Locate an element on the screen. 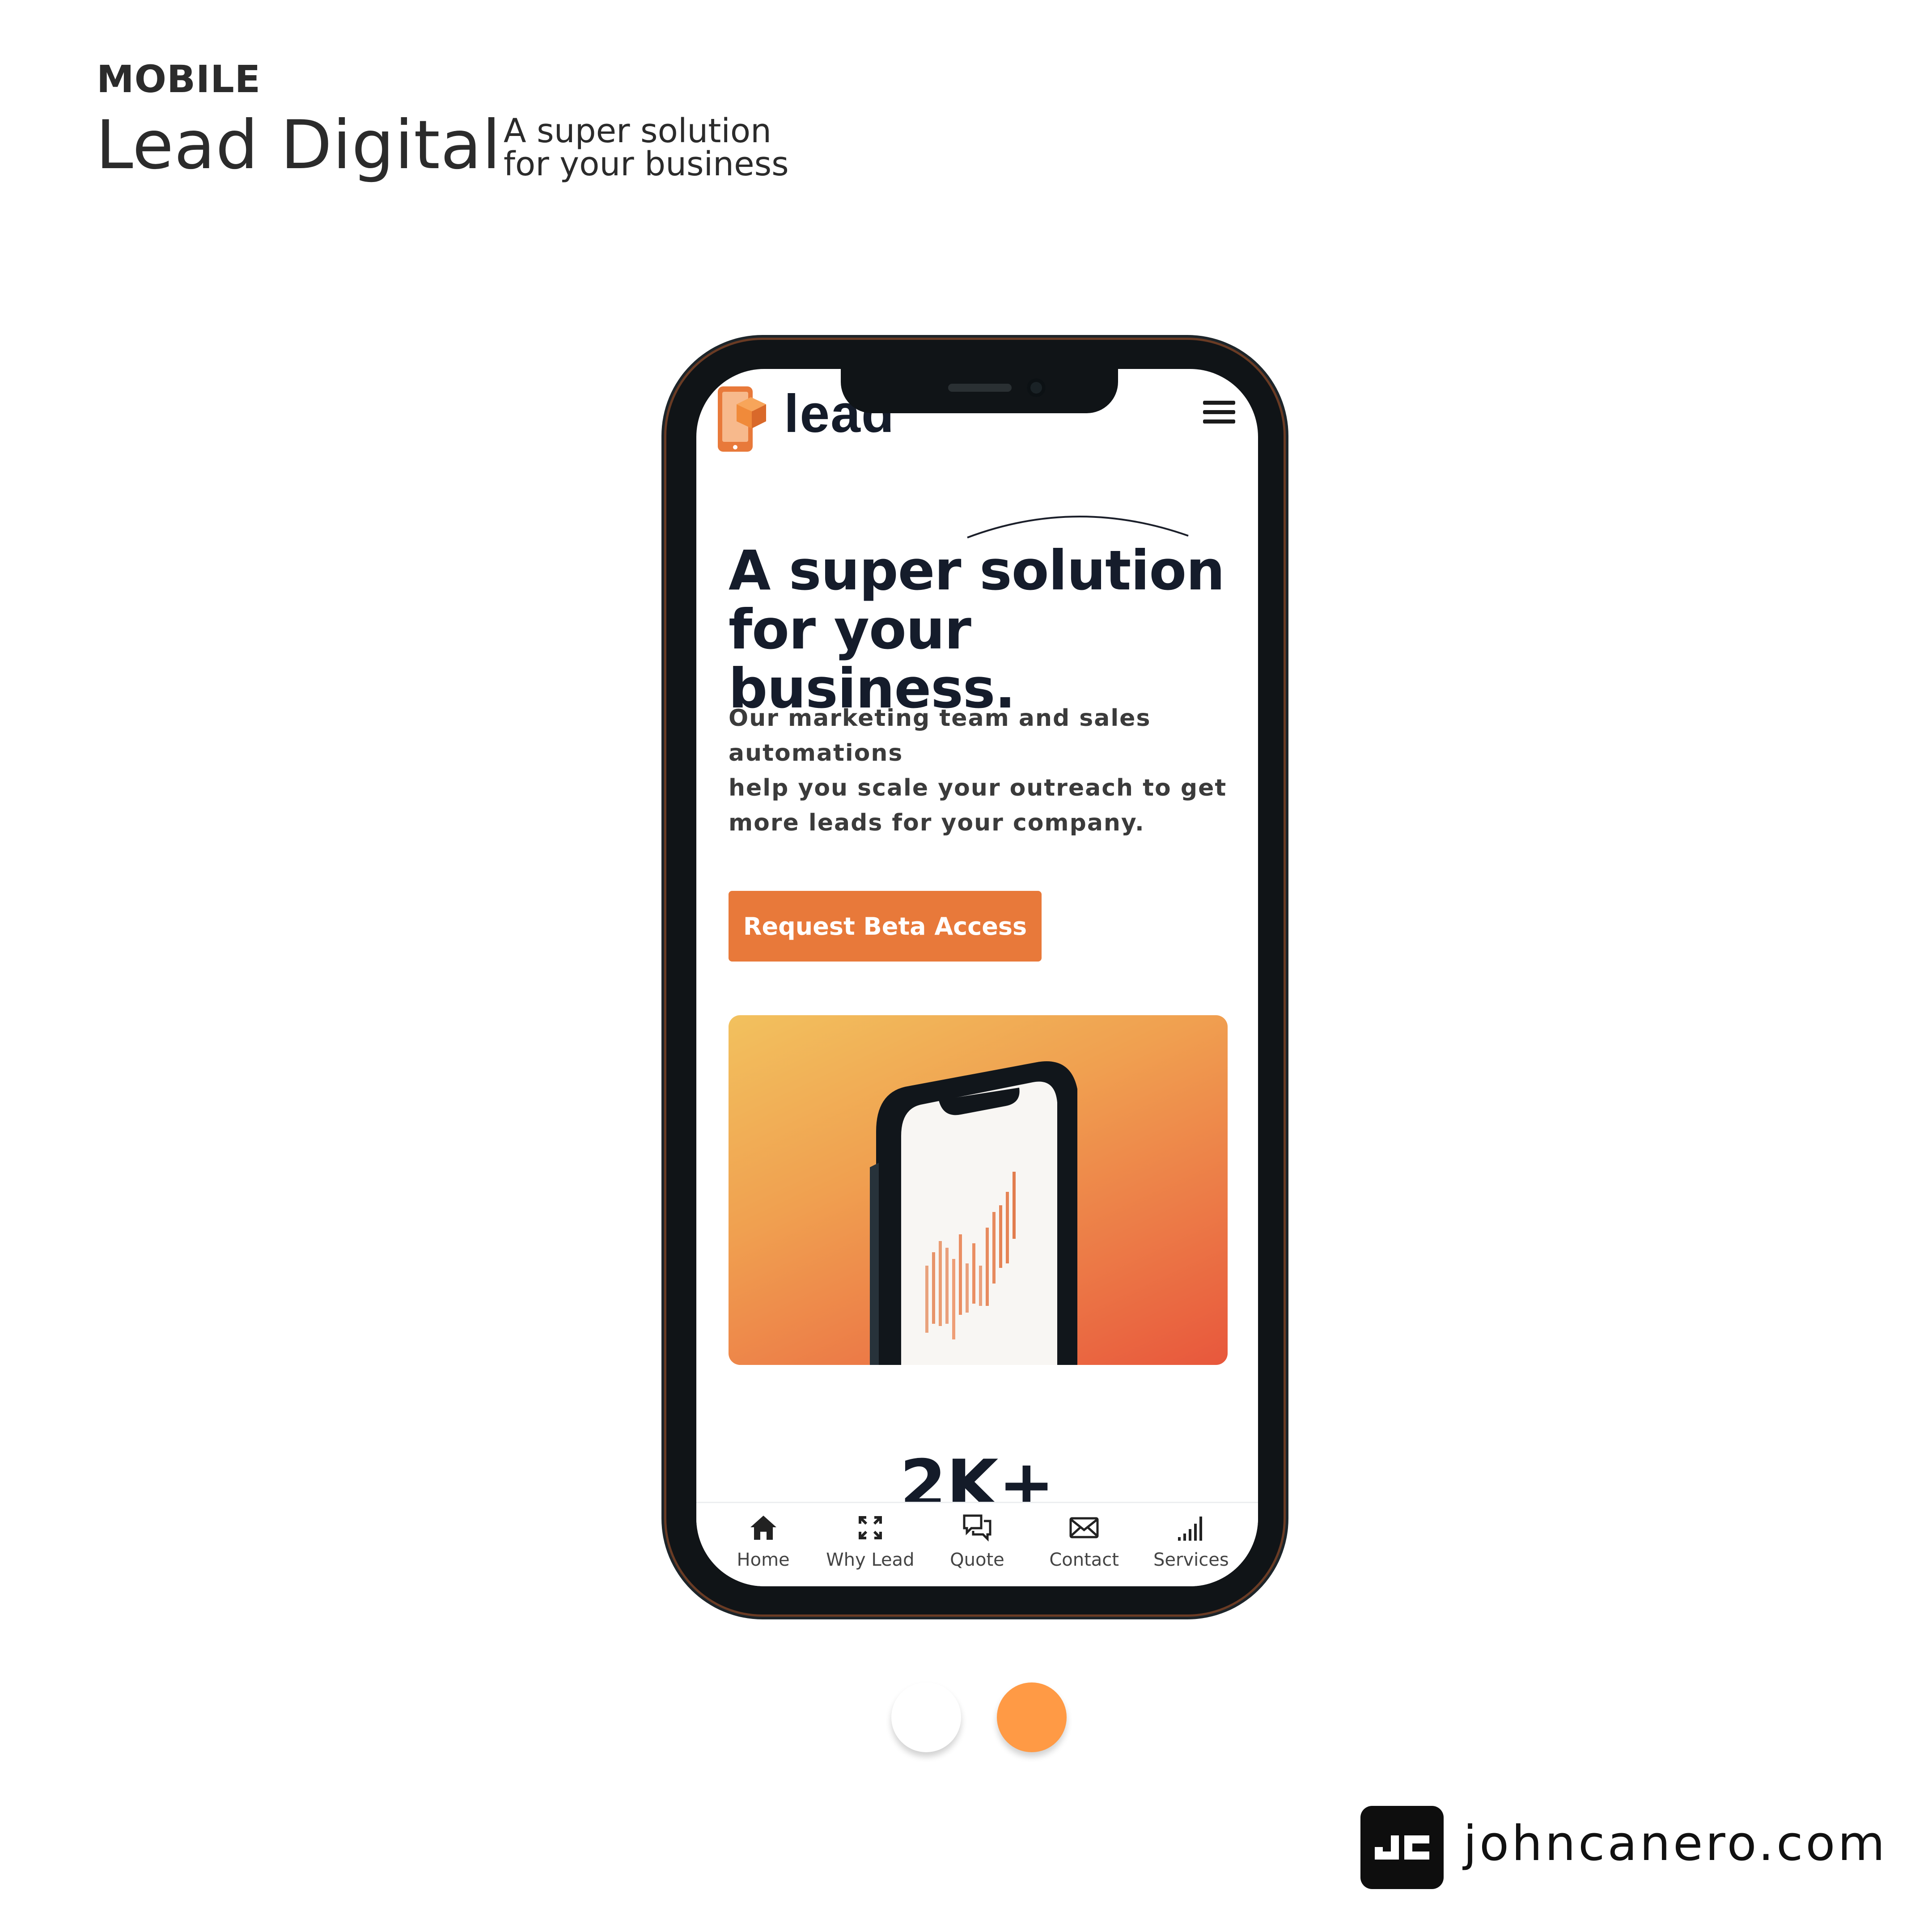 This screenshot has height=1932, width=1932. project-title: Lead Digital is located at coordinates (298, 145).